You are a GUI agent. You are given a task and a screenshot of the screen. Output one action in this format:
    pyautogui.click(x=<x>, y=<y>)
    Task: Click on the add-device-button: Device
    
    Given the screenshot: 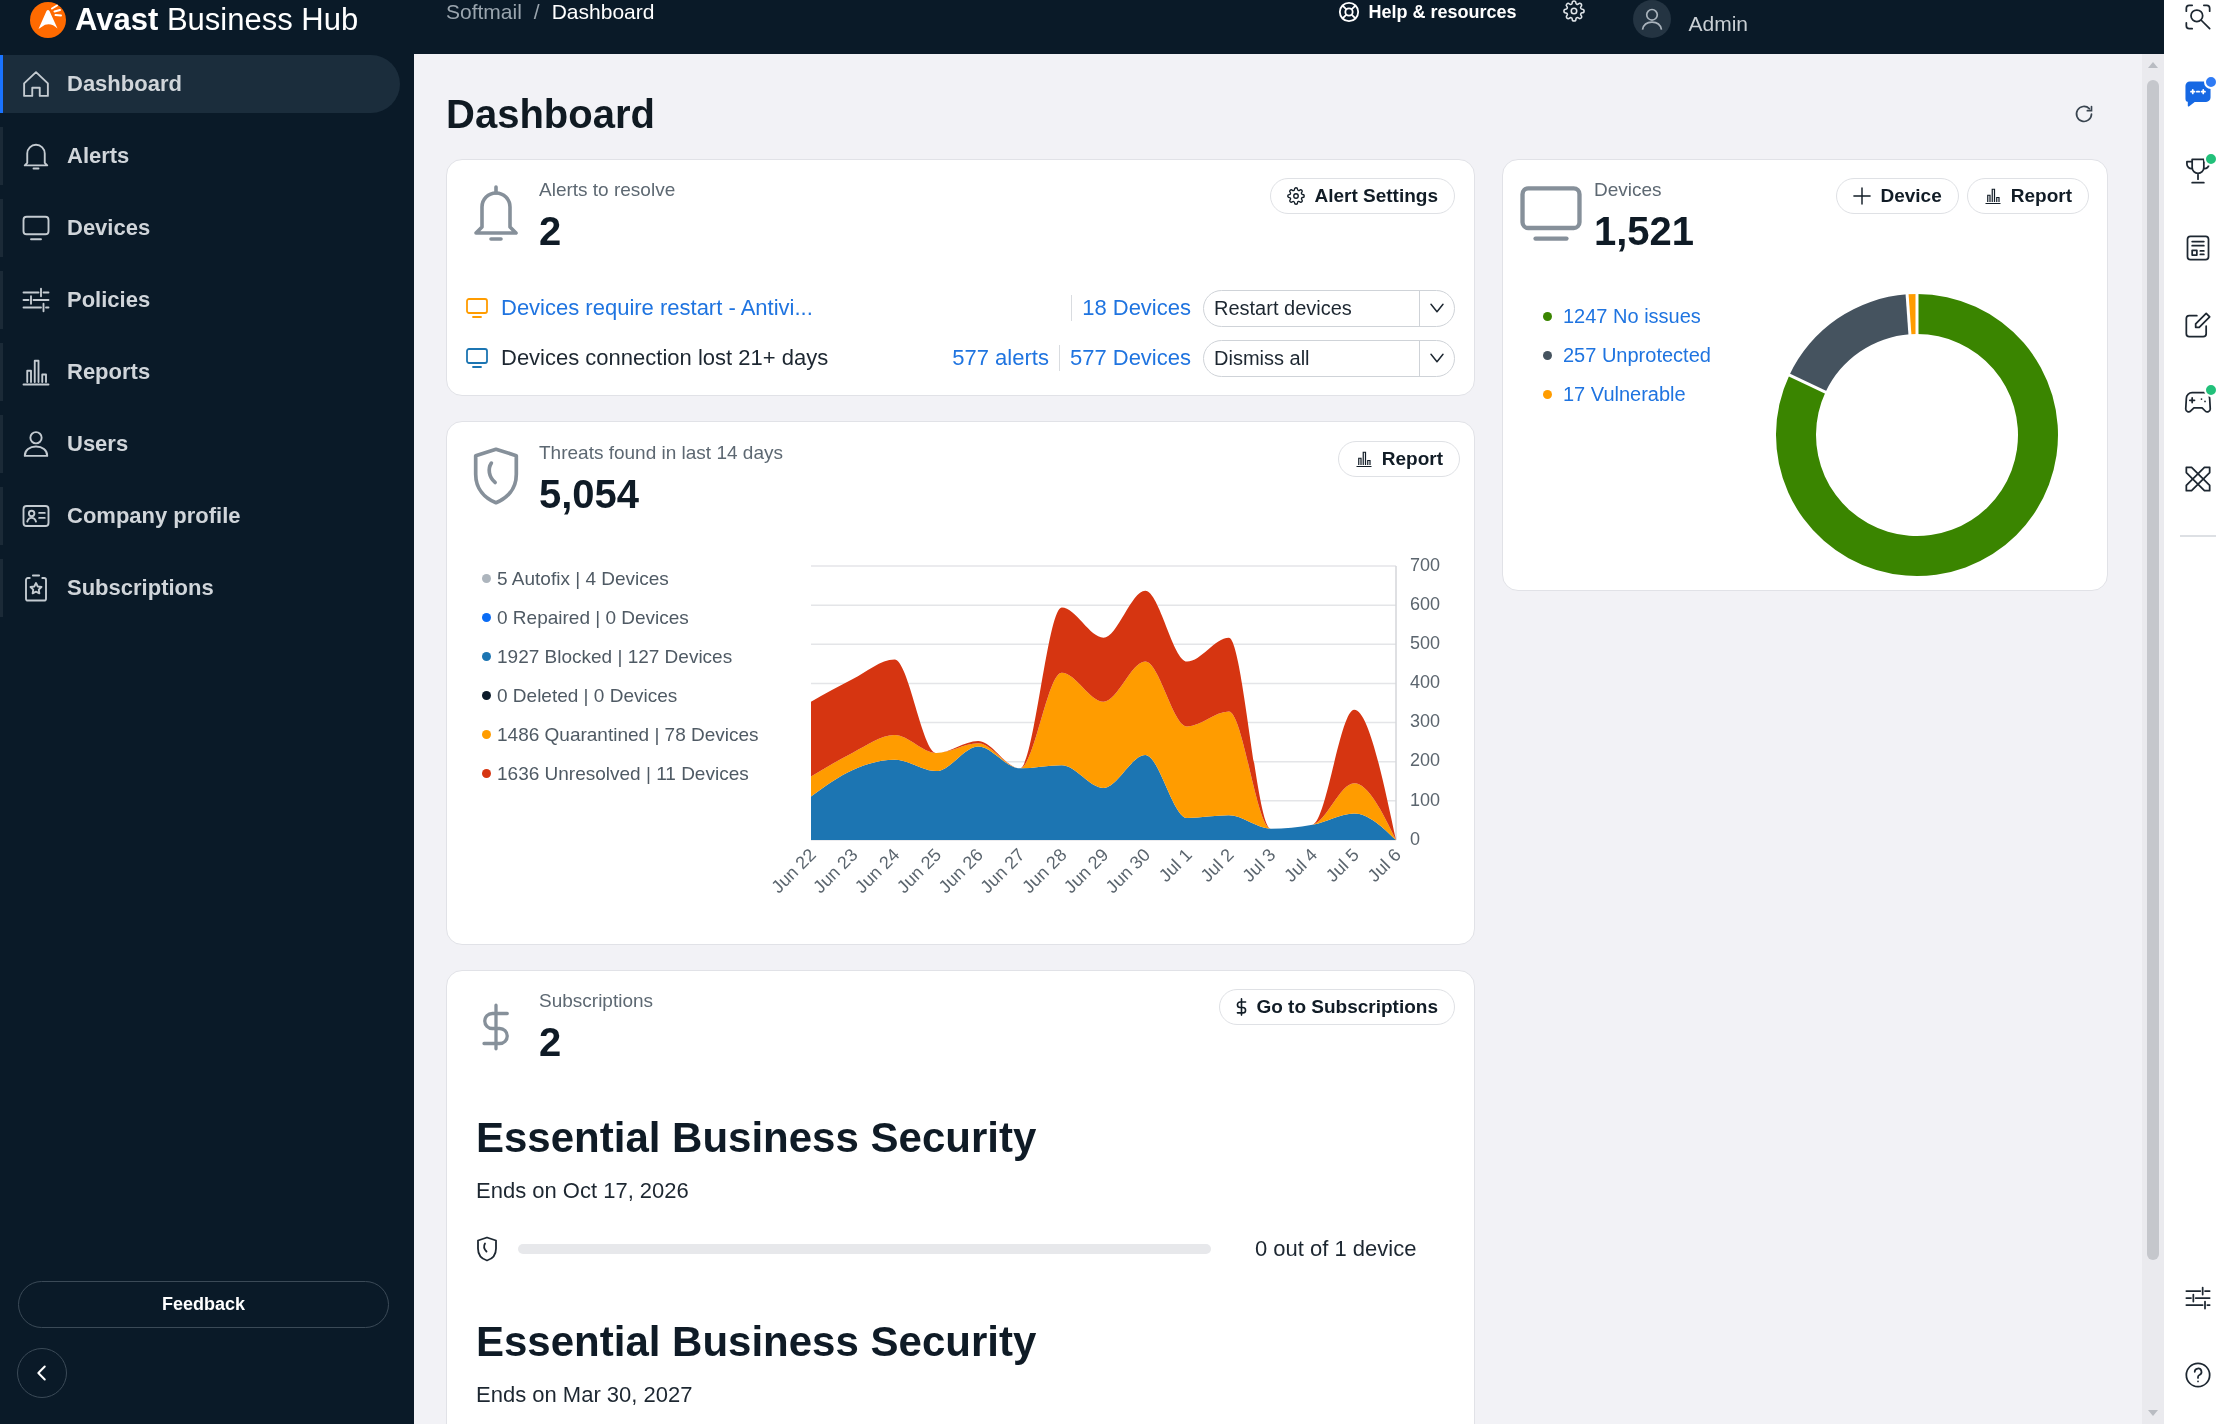 What is the action you would take?
    pyautogui.click(x=1897, y=196)
    